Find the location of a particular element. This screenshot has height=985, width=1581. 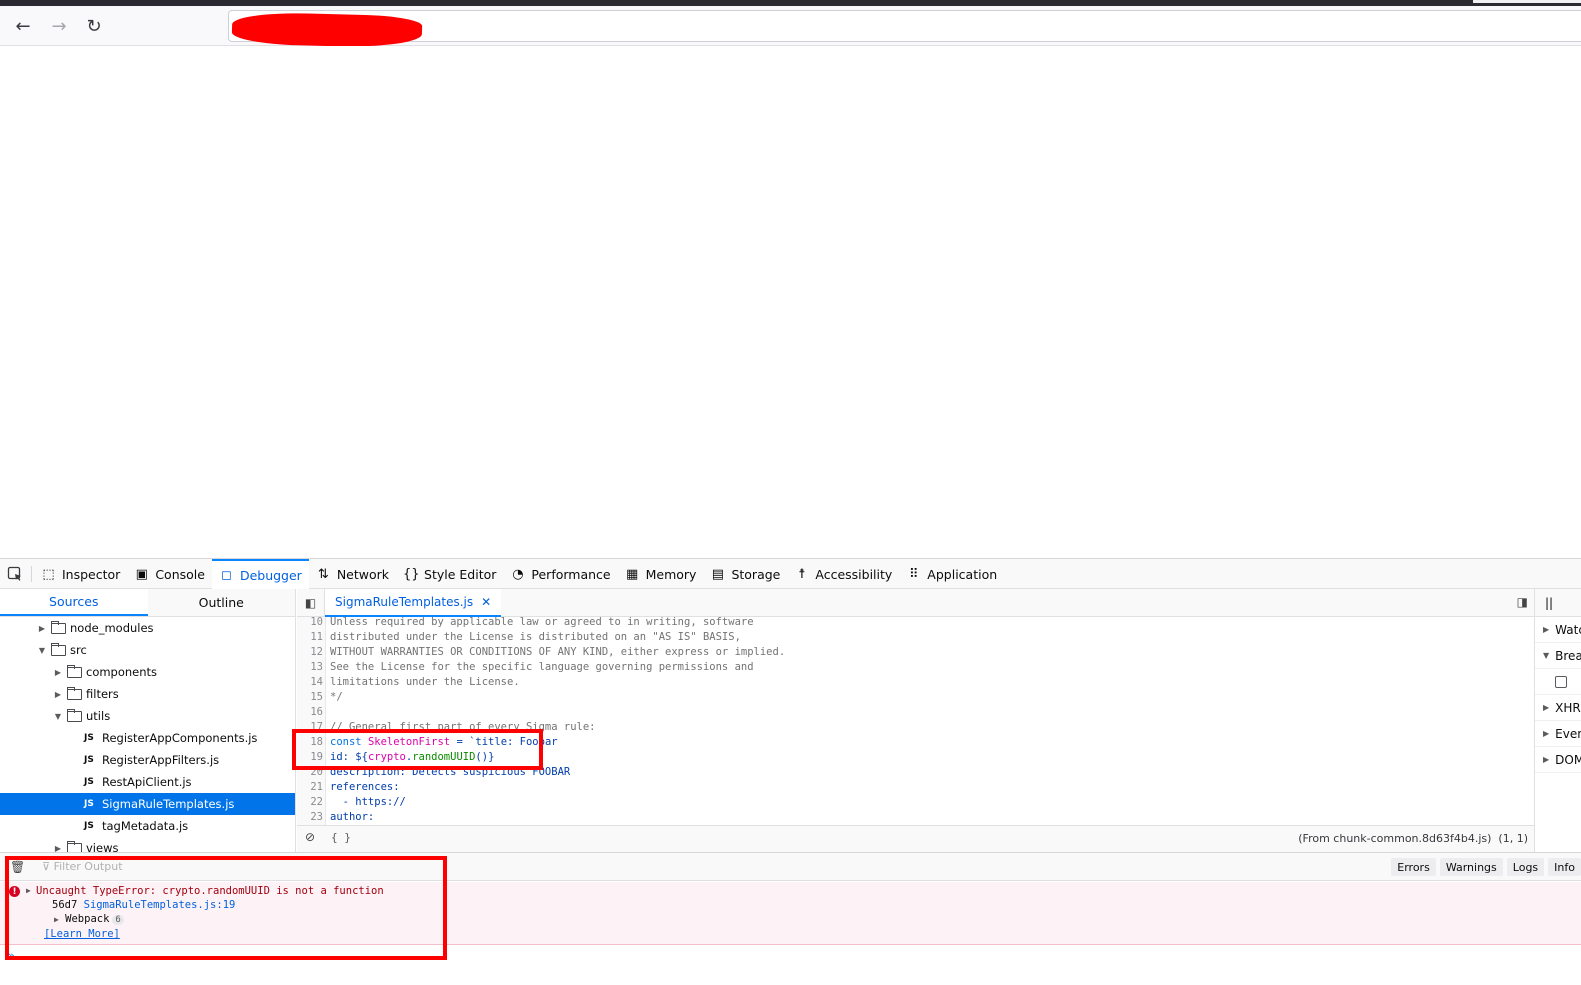

js-file-icon: JS is located at coordinates (89, 760).